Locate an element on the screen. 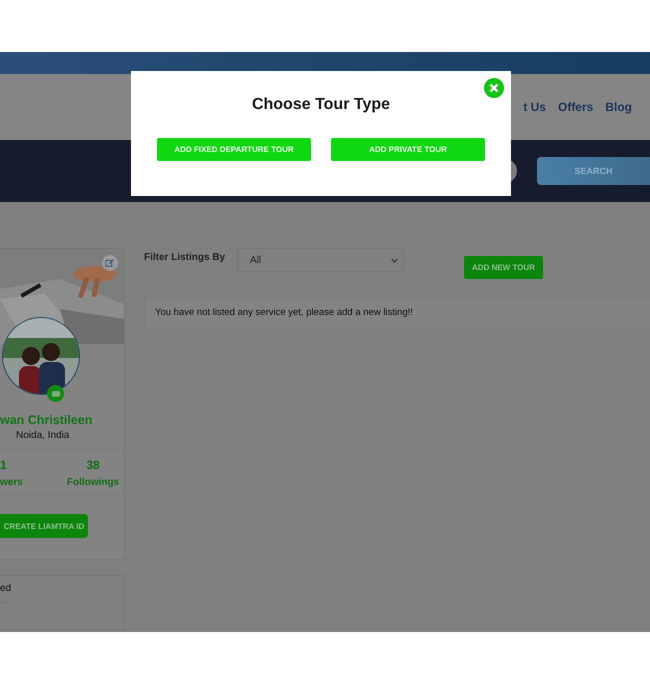 This screenshot has width=650, height=685. stat-label: wers is located at coordinates (11, 482).